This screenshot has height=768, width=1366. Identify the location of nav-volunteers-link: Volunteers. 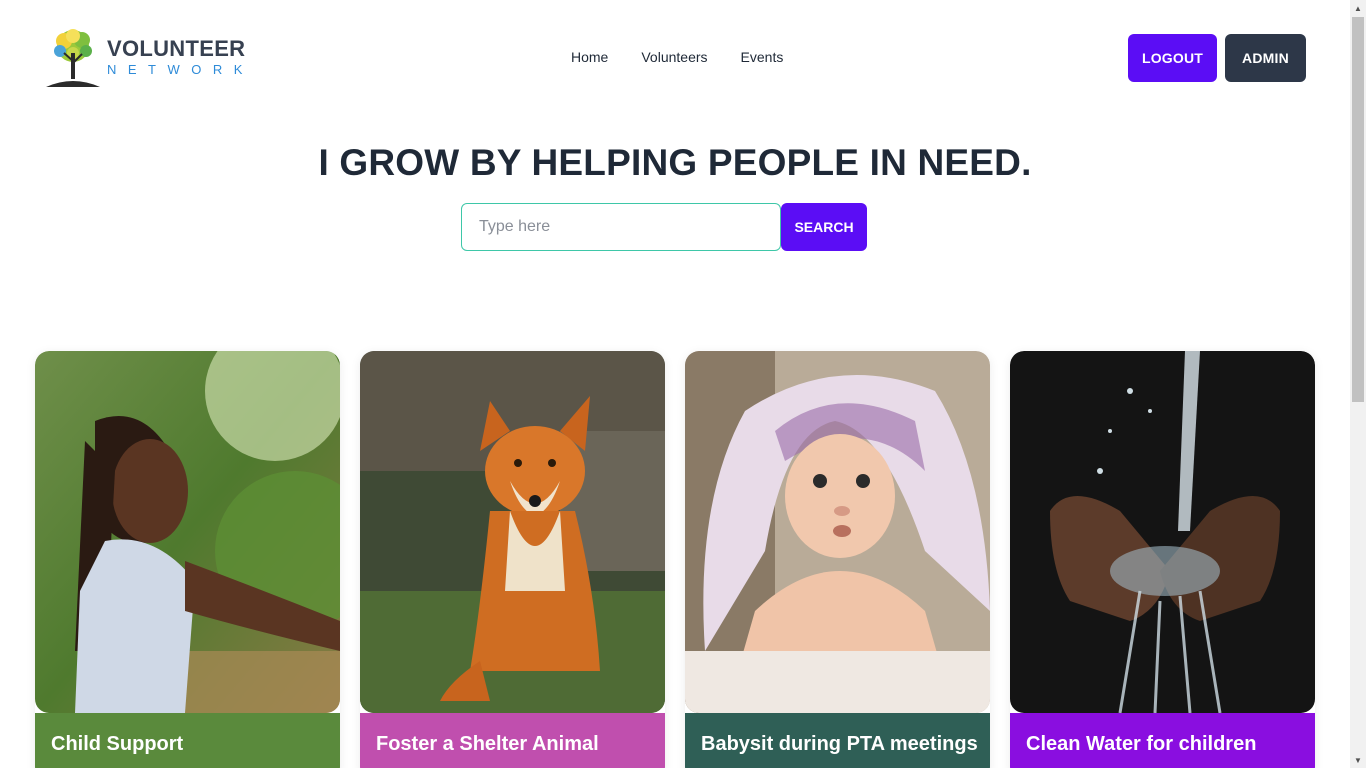
(674, 57).